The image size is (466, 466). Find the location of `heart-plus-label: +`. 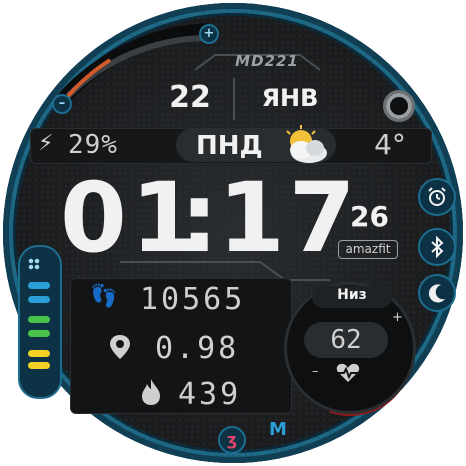

heart-plus-label: + is located at coordinates (397, 317).